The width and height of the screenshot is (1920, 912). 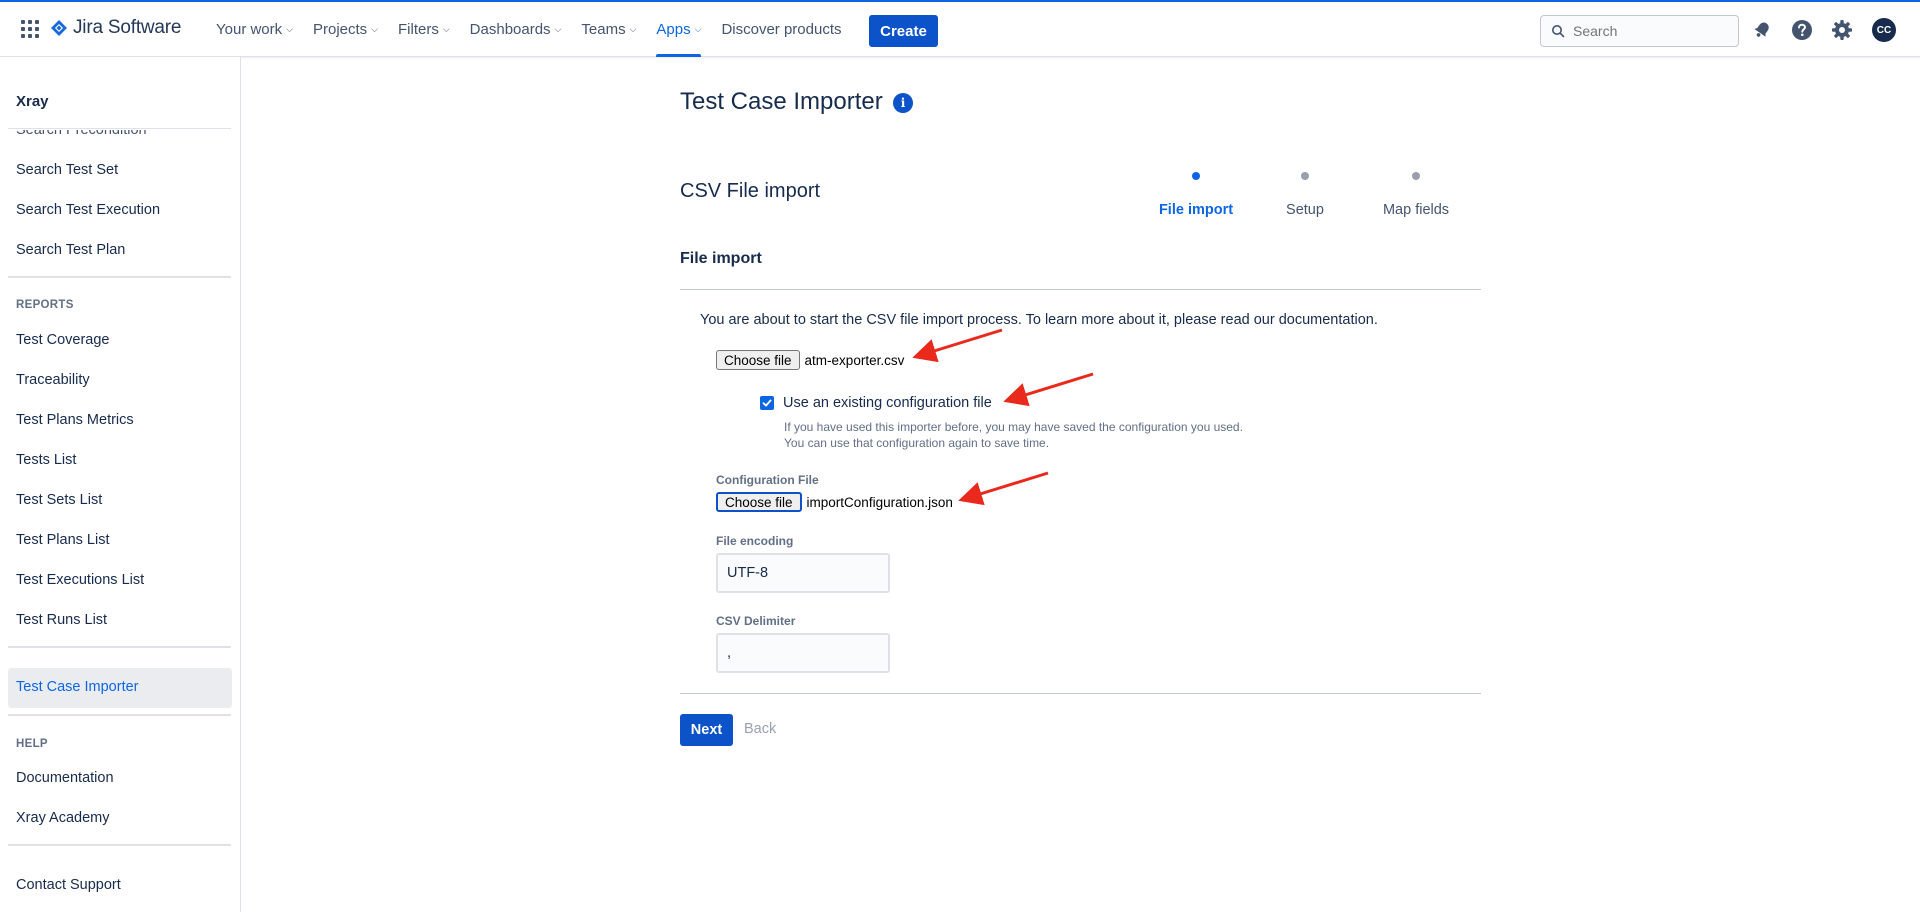 What do you see at coordinates (67, 170) in the screenshot?
I see `sidebar-item-search-test-set: Search Test Set` at bounding box center [67, 170].